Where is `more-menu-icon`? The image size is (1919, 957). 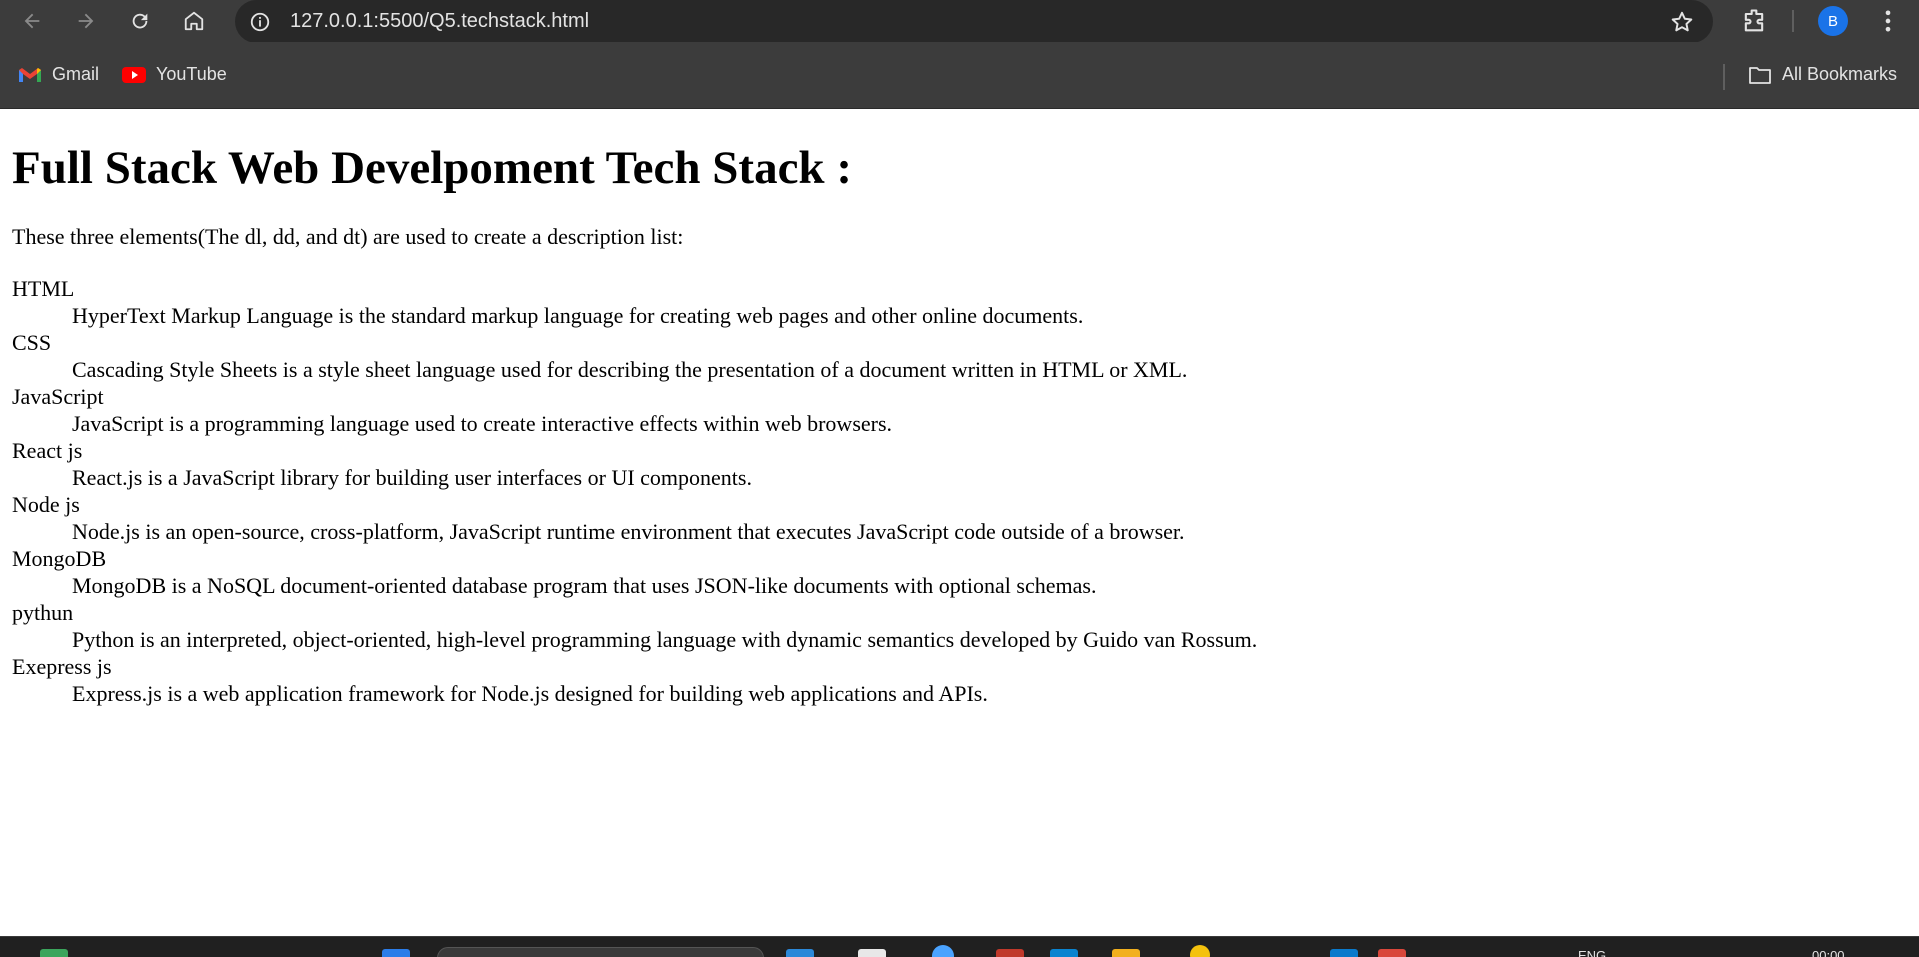 more-menu-icon is located at coordinates (1888, 21).